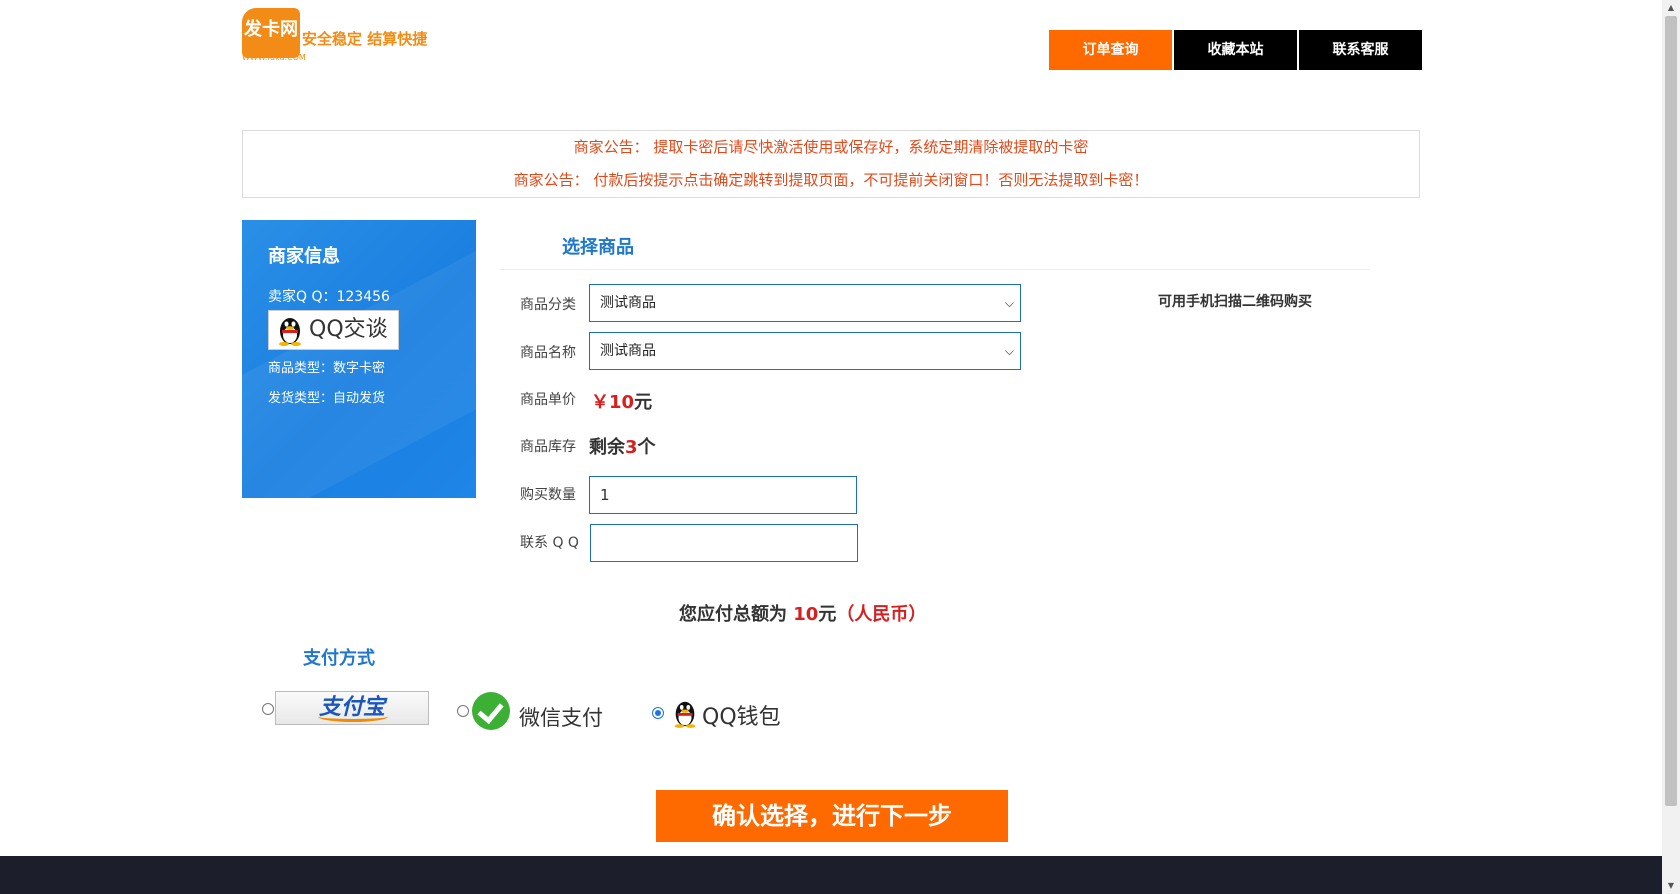  Describe the element at coordinates (628, 303) in the screenshot. I see `category-selected-value: 测试商品` at that location.